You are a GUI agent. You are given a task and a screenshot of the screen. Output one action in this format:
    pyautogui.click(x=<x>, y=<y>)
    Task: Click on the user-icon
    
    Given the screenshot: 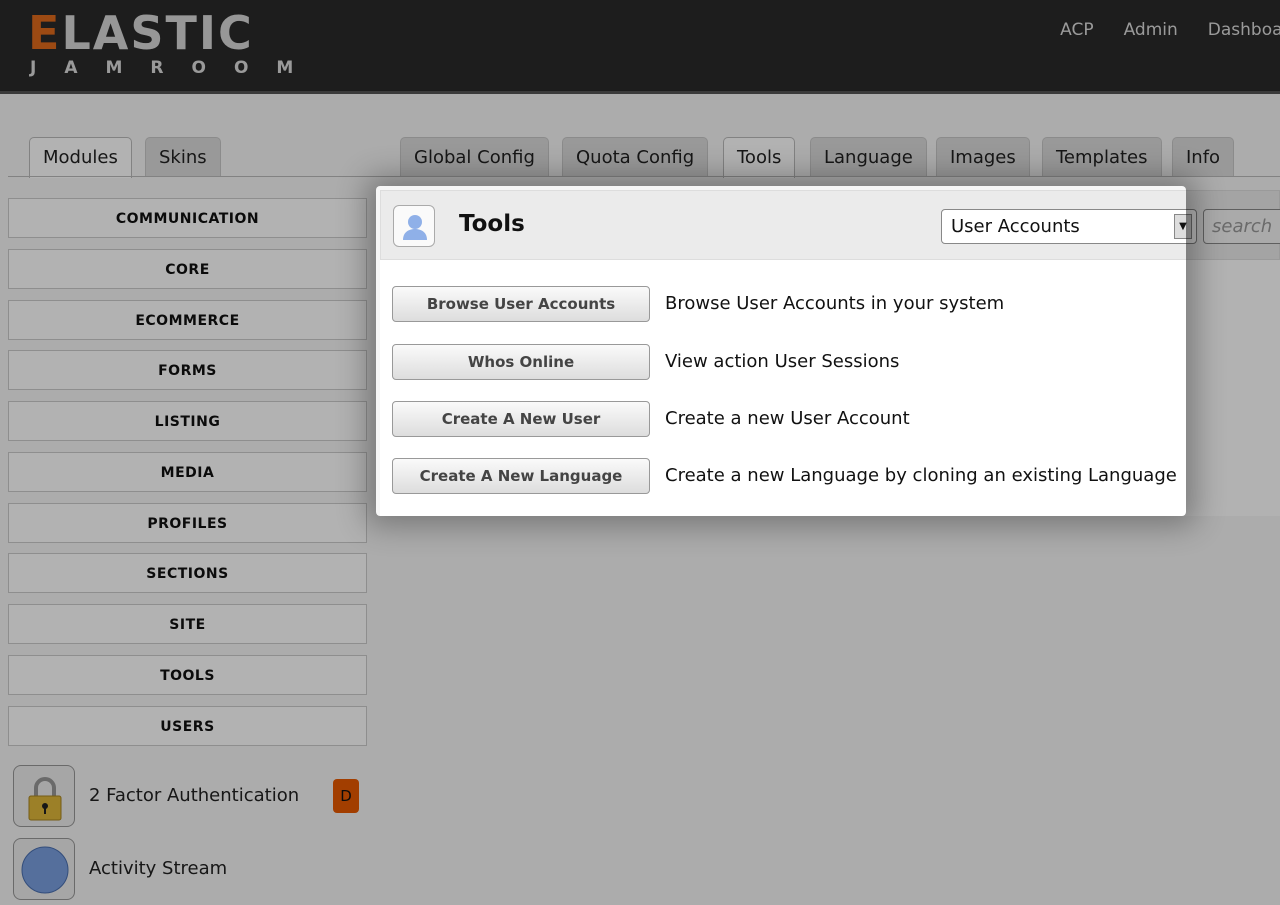 What is the action you would take?
    pyautogui.click(x=414, y=226)
    